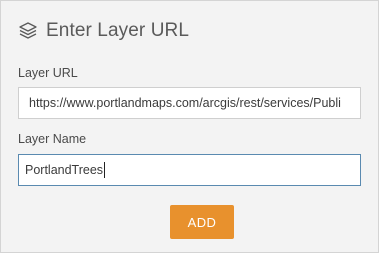 The width and height of the screenshot is (379, 253). I want to click on panel-header: Enter Layer URL, so click(103, 31).